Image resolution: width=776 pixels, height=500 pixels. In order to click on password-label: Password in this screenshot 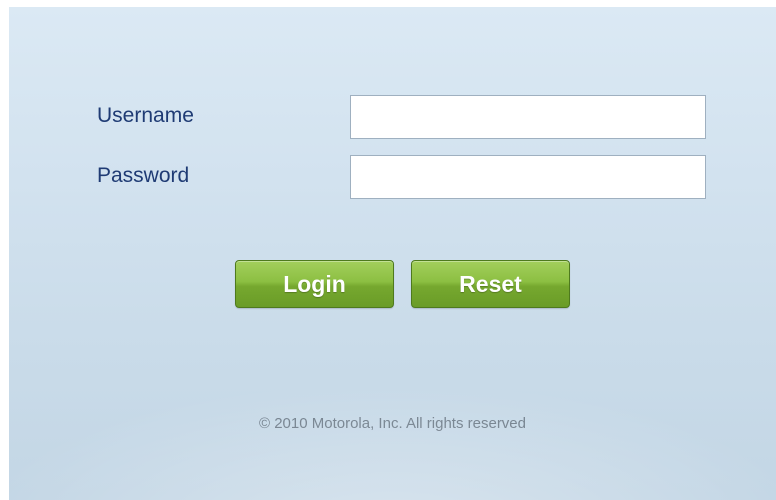, I will do `click(143, 175)`.